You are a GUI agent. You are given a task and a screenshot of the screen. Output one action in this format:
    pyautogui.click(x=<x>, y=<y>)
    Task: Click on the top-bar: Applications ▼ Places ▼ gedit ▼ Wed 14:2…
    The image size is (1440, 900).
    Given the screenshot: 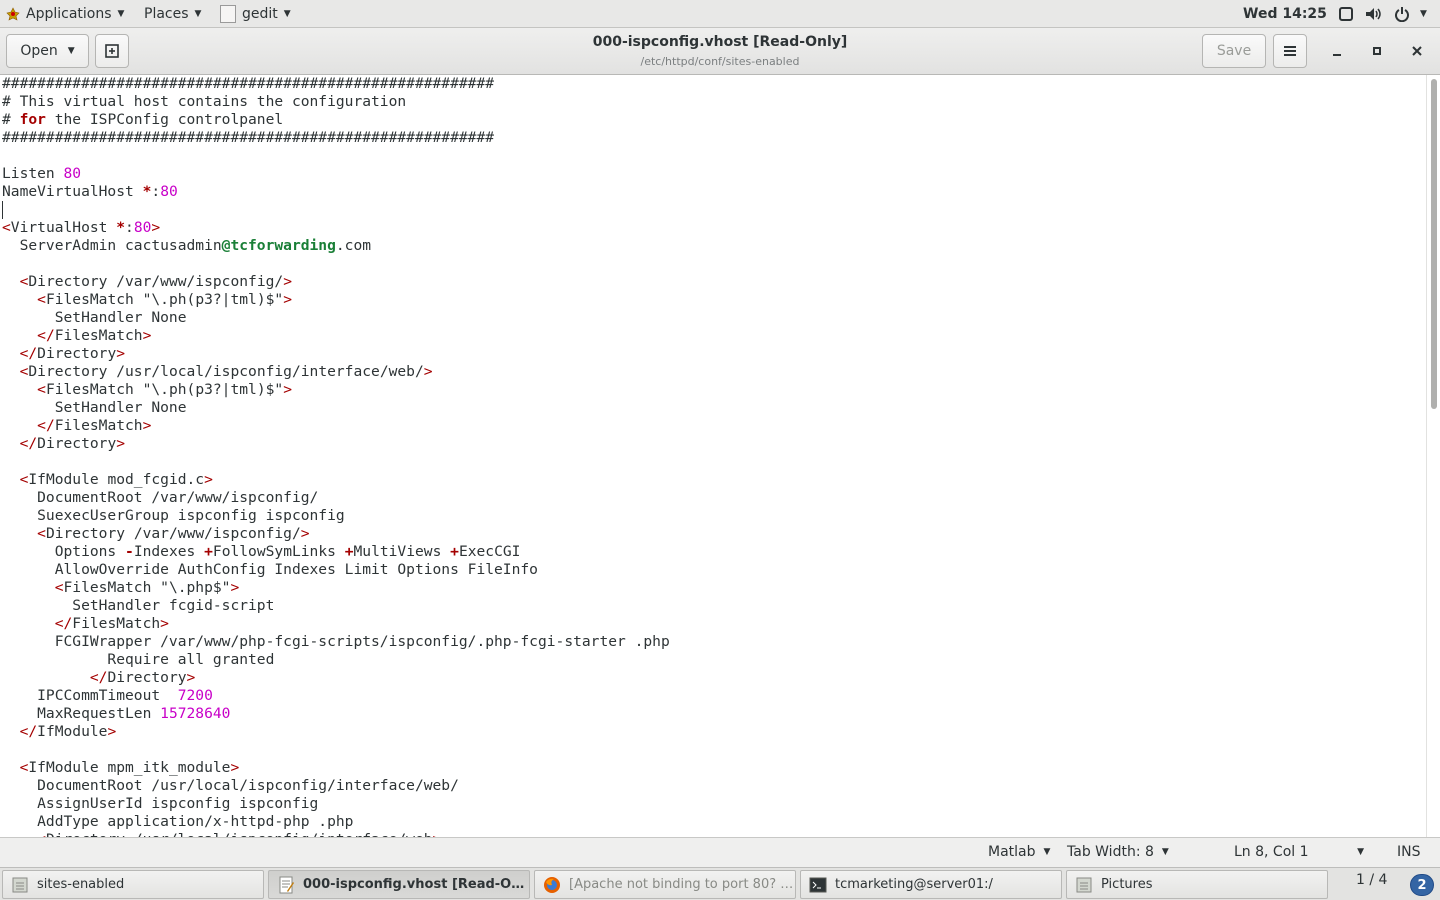 What is the action you would take?
    pyautogui.click(x=720, y=14)
    